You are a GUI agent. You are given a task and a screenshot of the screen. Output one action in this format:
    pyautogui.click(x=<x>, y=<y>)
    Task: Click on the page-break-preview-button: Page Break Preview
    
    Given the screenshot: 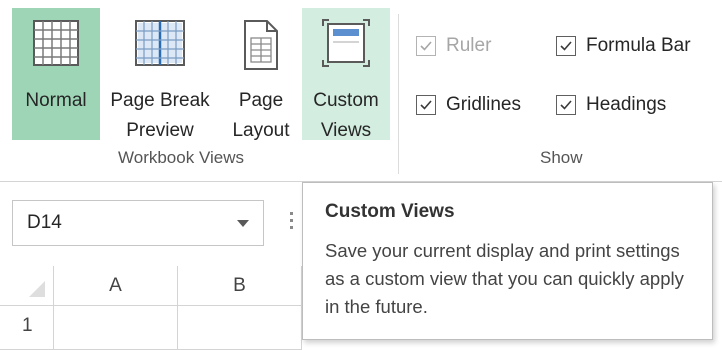 What is the action you would take?
    pyautogui.click(x=160, y=74)
    